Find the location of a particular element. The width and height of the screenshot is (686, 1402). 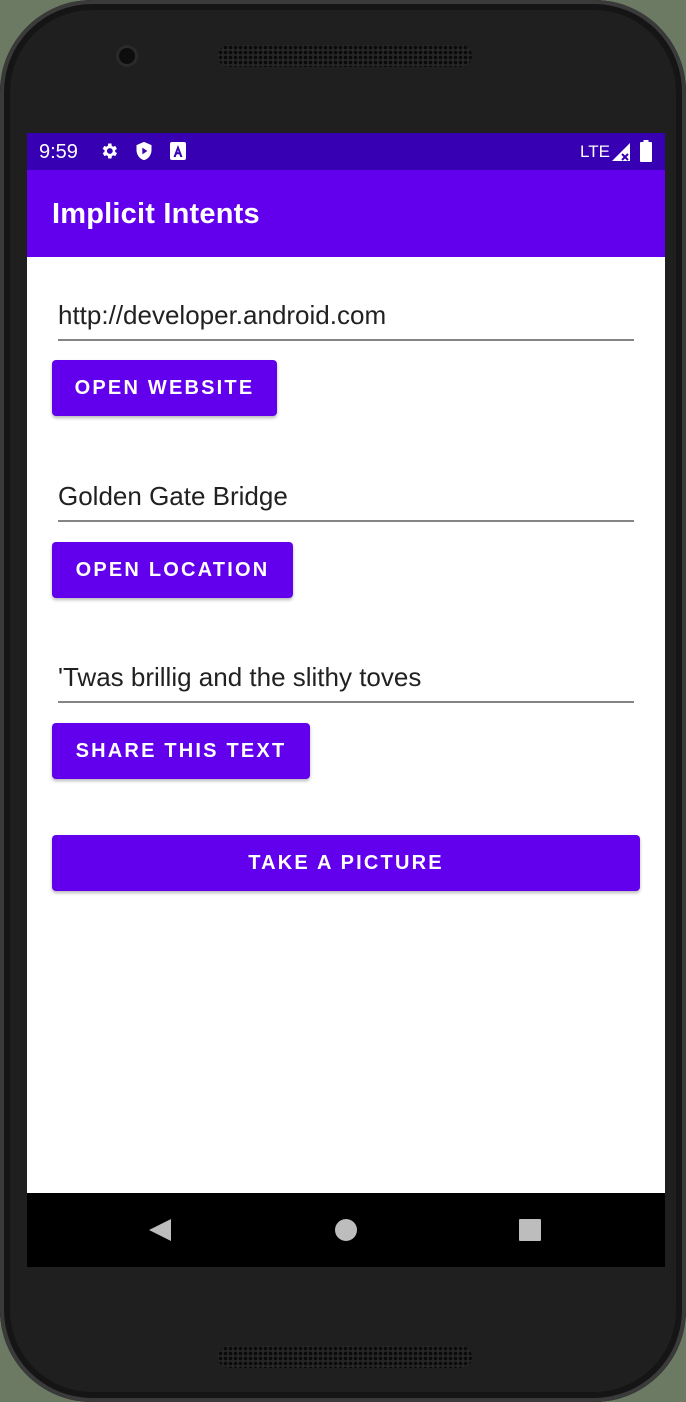

gear-icon is located at coordinates (109, 153).